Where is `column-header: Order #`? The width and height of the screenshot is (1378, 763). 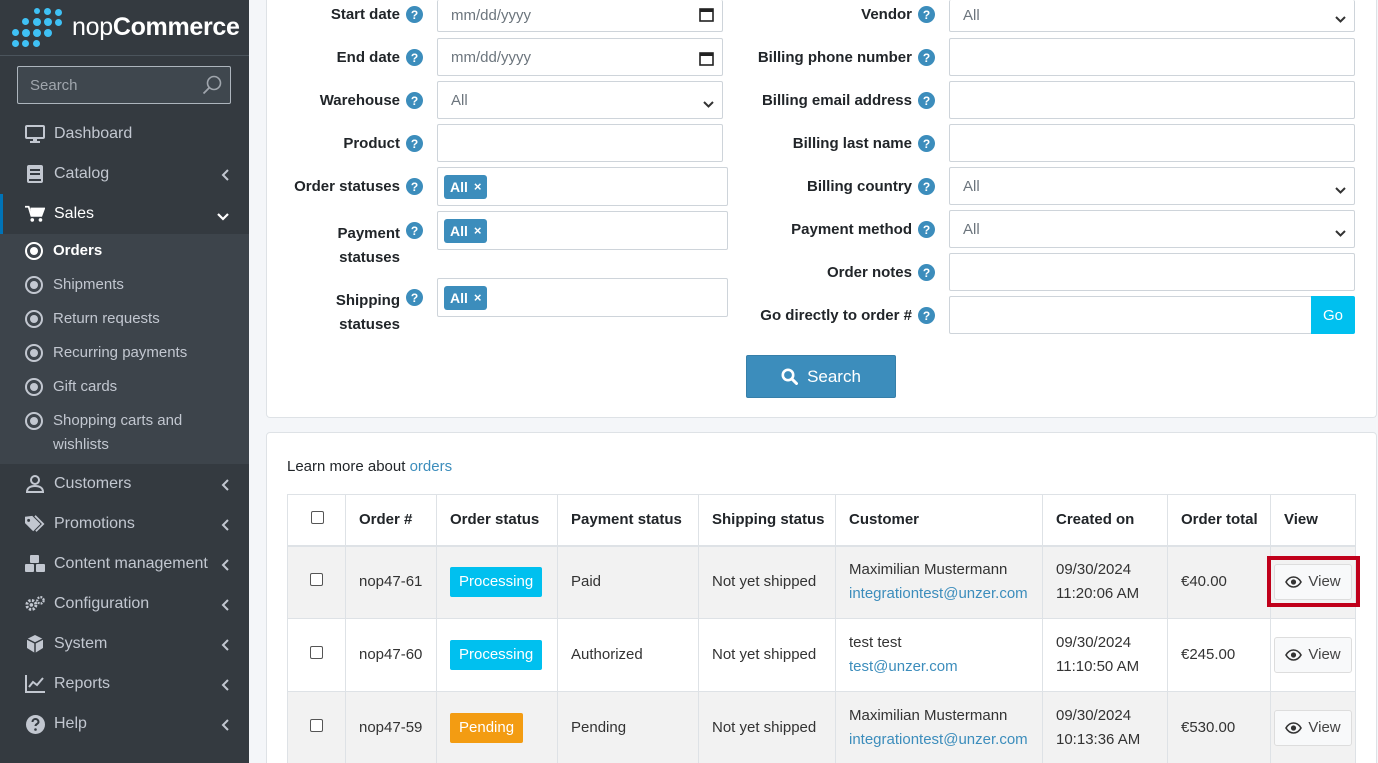 column-header: Order # is located at coordinates (391, 520).